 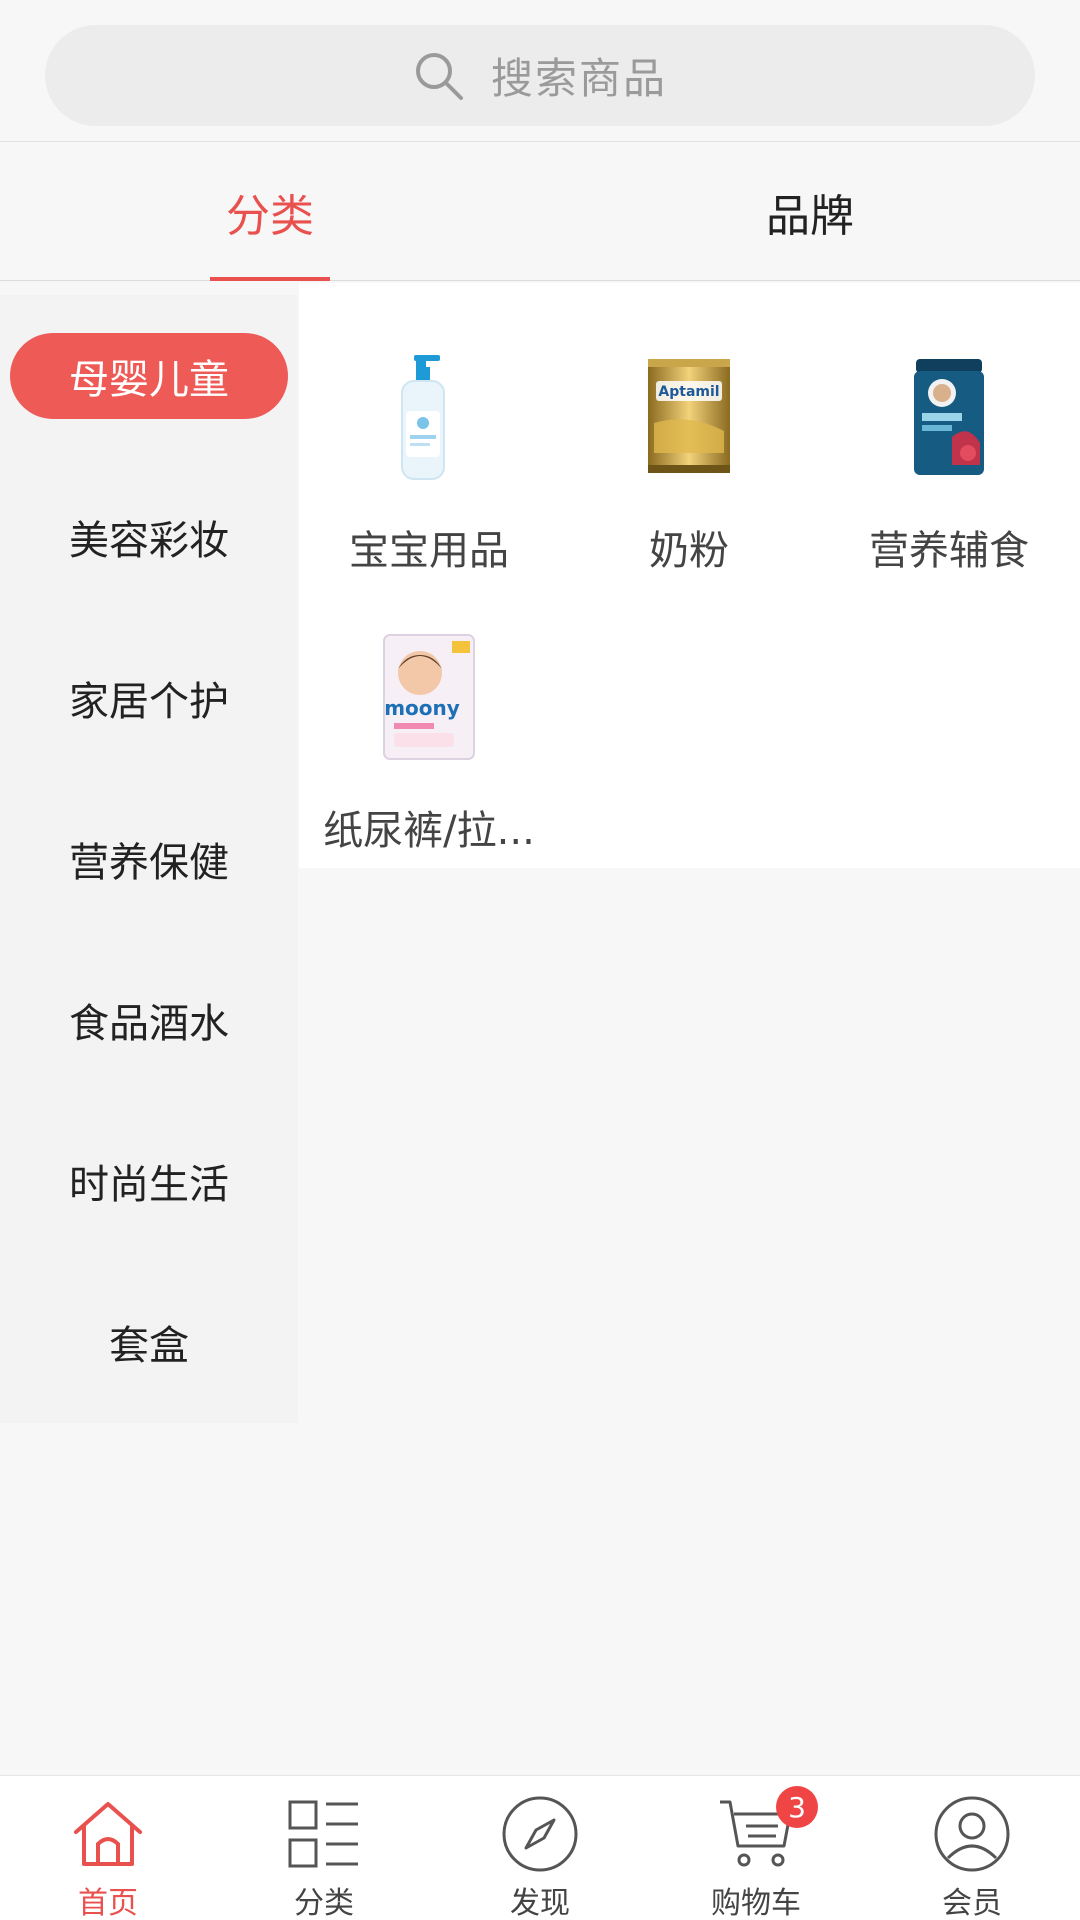 I want to click on nav-home: 首页, so click(x=108, y=1848).